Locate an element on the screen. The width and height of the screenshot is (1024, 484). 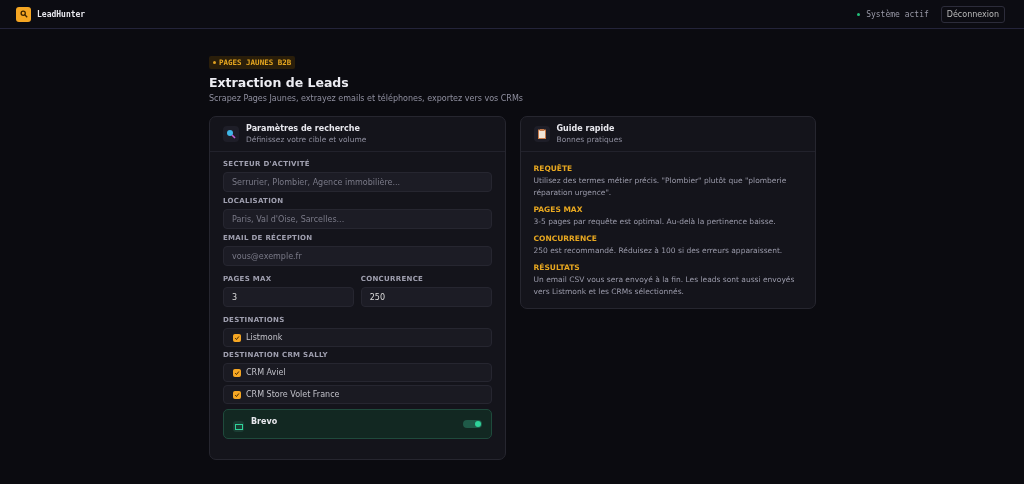
option-label: CRM Store Volet France is located at coordinates (293, 394).